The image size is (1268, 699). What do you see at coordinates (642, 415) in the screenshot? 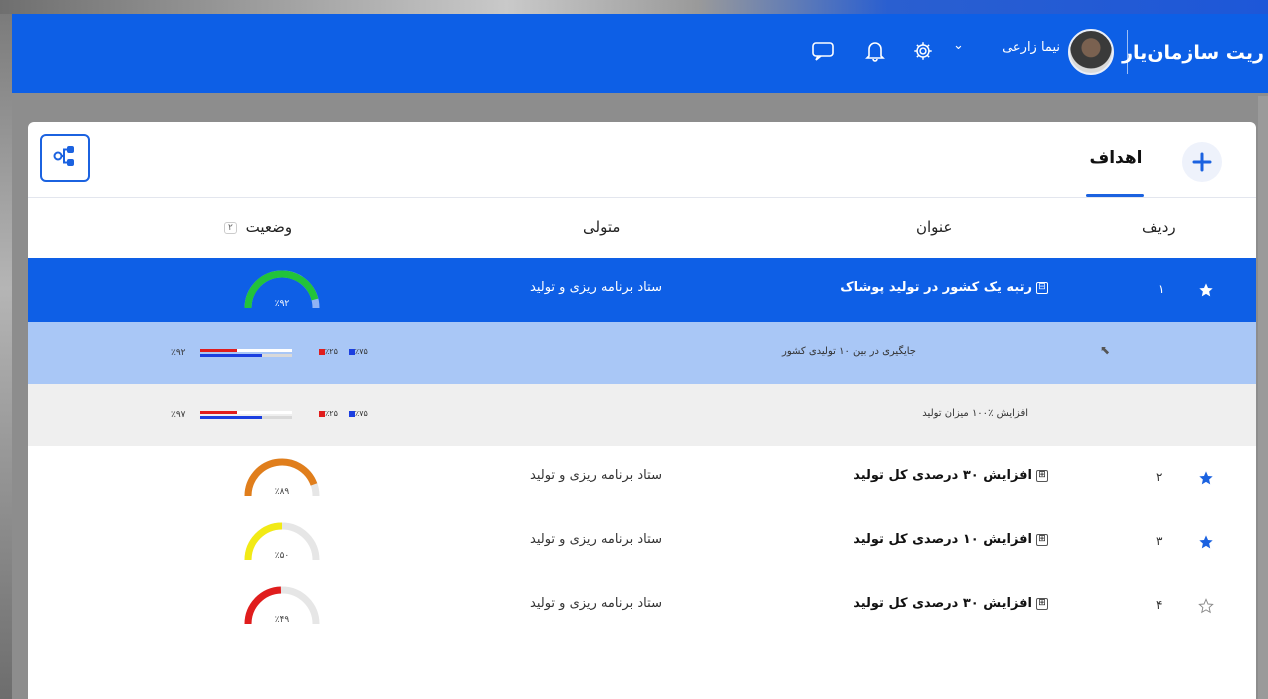
I see `table-subrow: افزایش ٪۱۰۰ میزان تولید ٪۲۵ ٪۷۵ ٪۹۷` at bounding box center [642, 415].